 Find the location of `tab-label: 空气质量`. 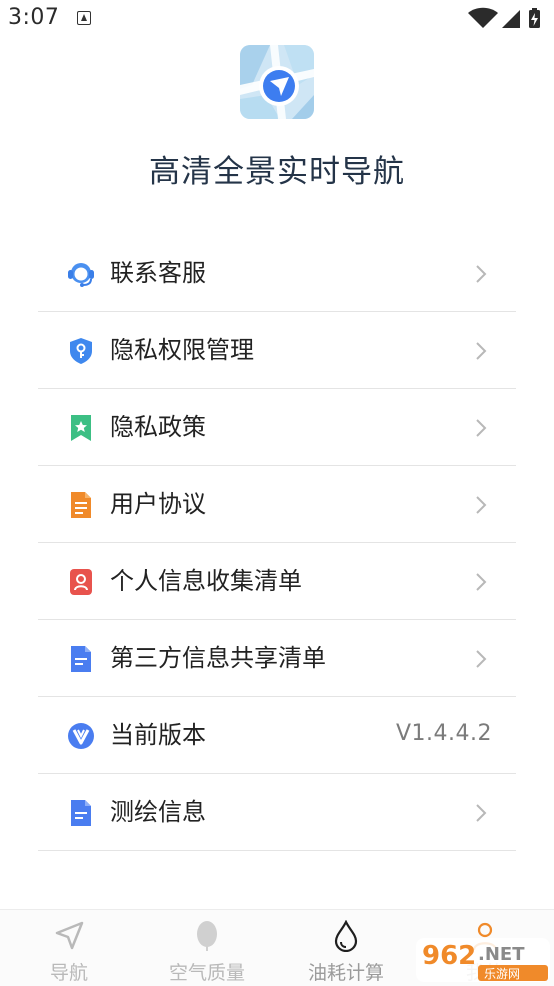

tab-label: 空气质量 is located at coordinates (206, 973).